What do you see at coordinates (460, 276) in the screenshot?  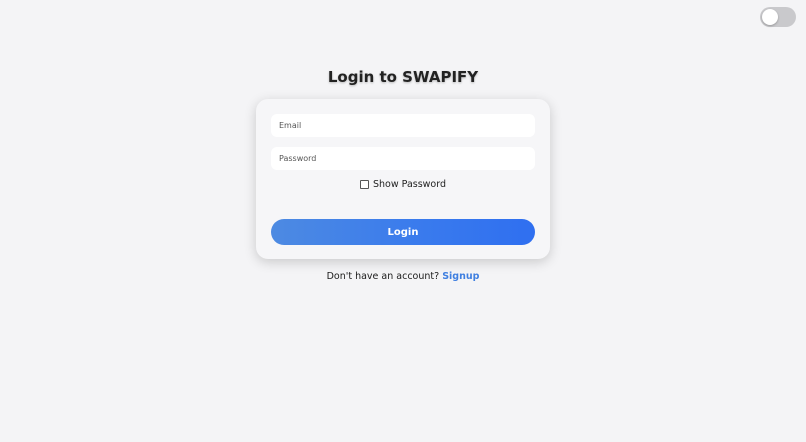 I see `signup-link: Signup` at bounding box center [460, 276].